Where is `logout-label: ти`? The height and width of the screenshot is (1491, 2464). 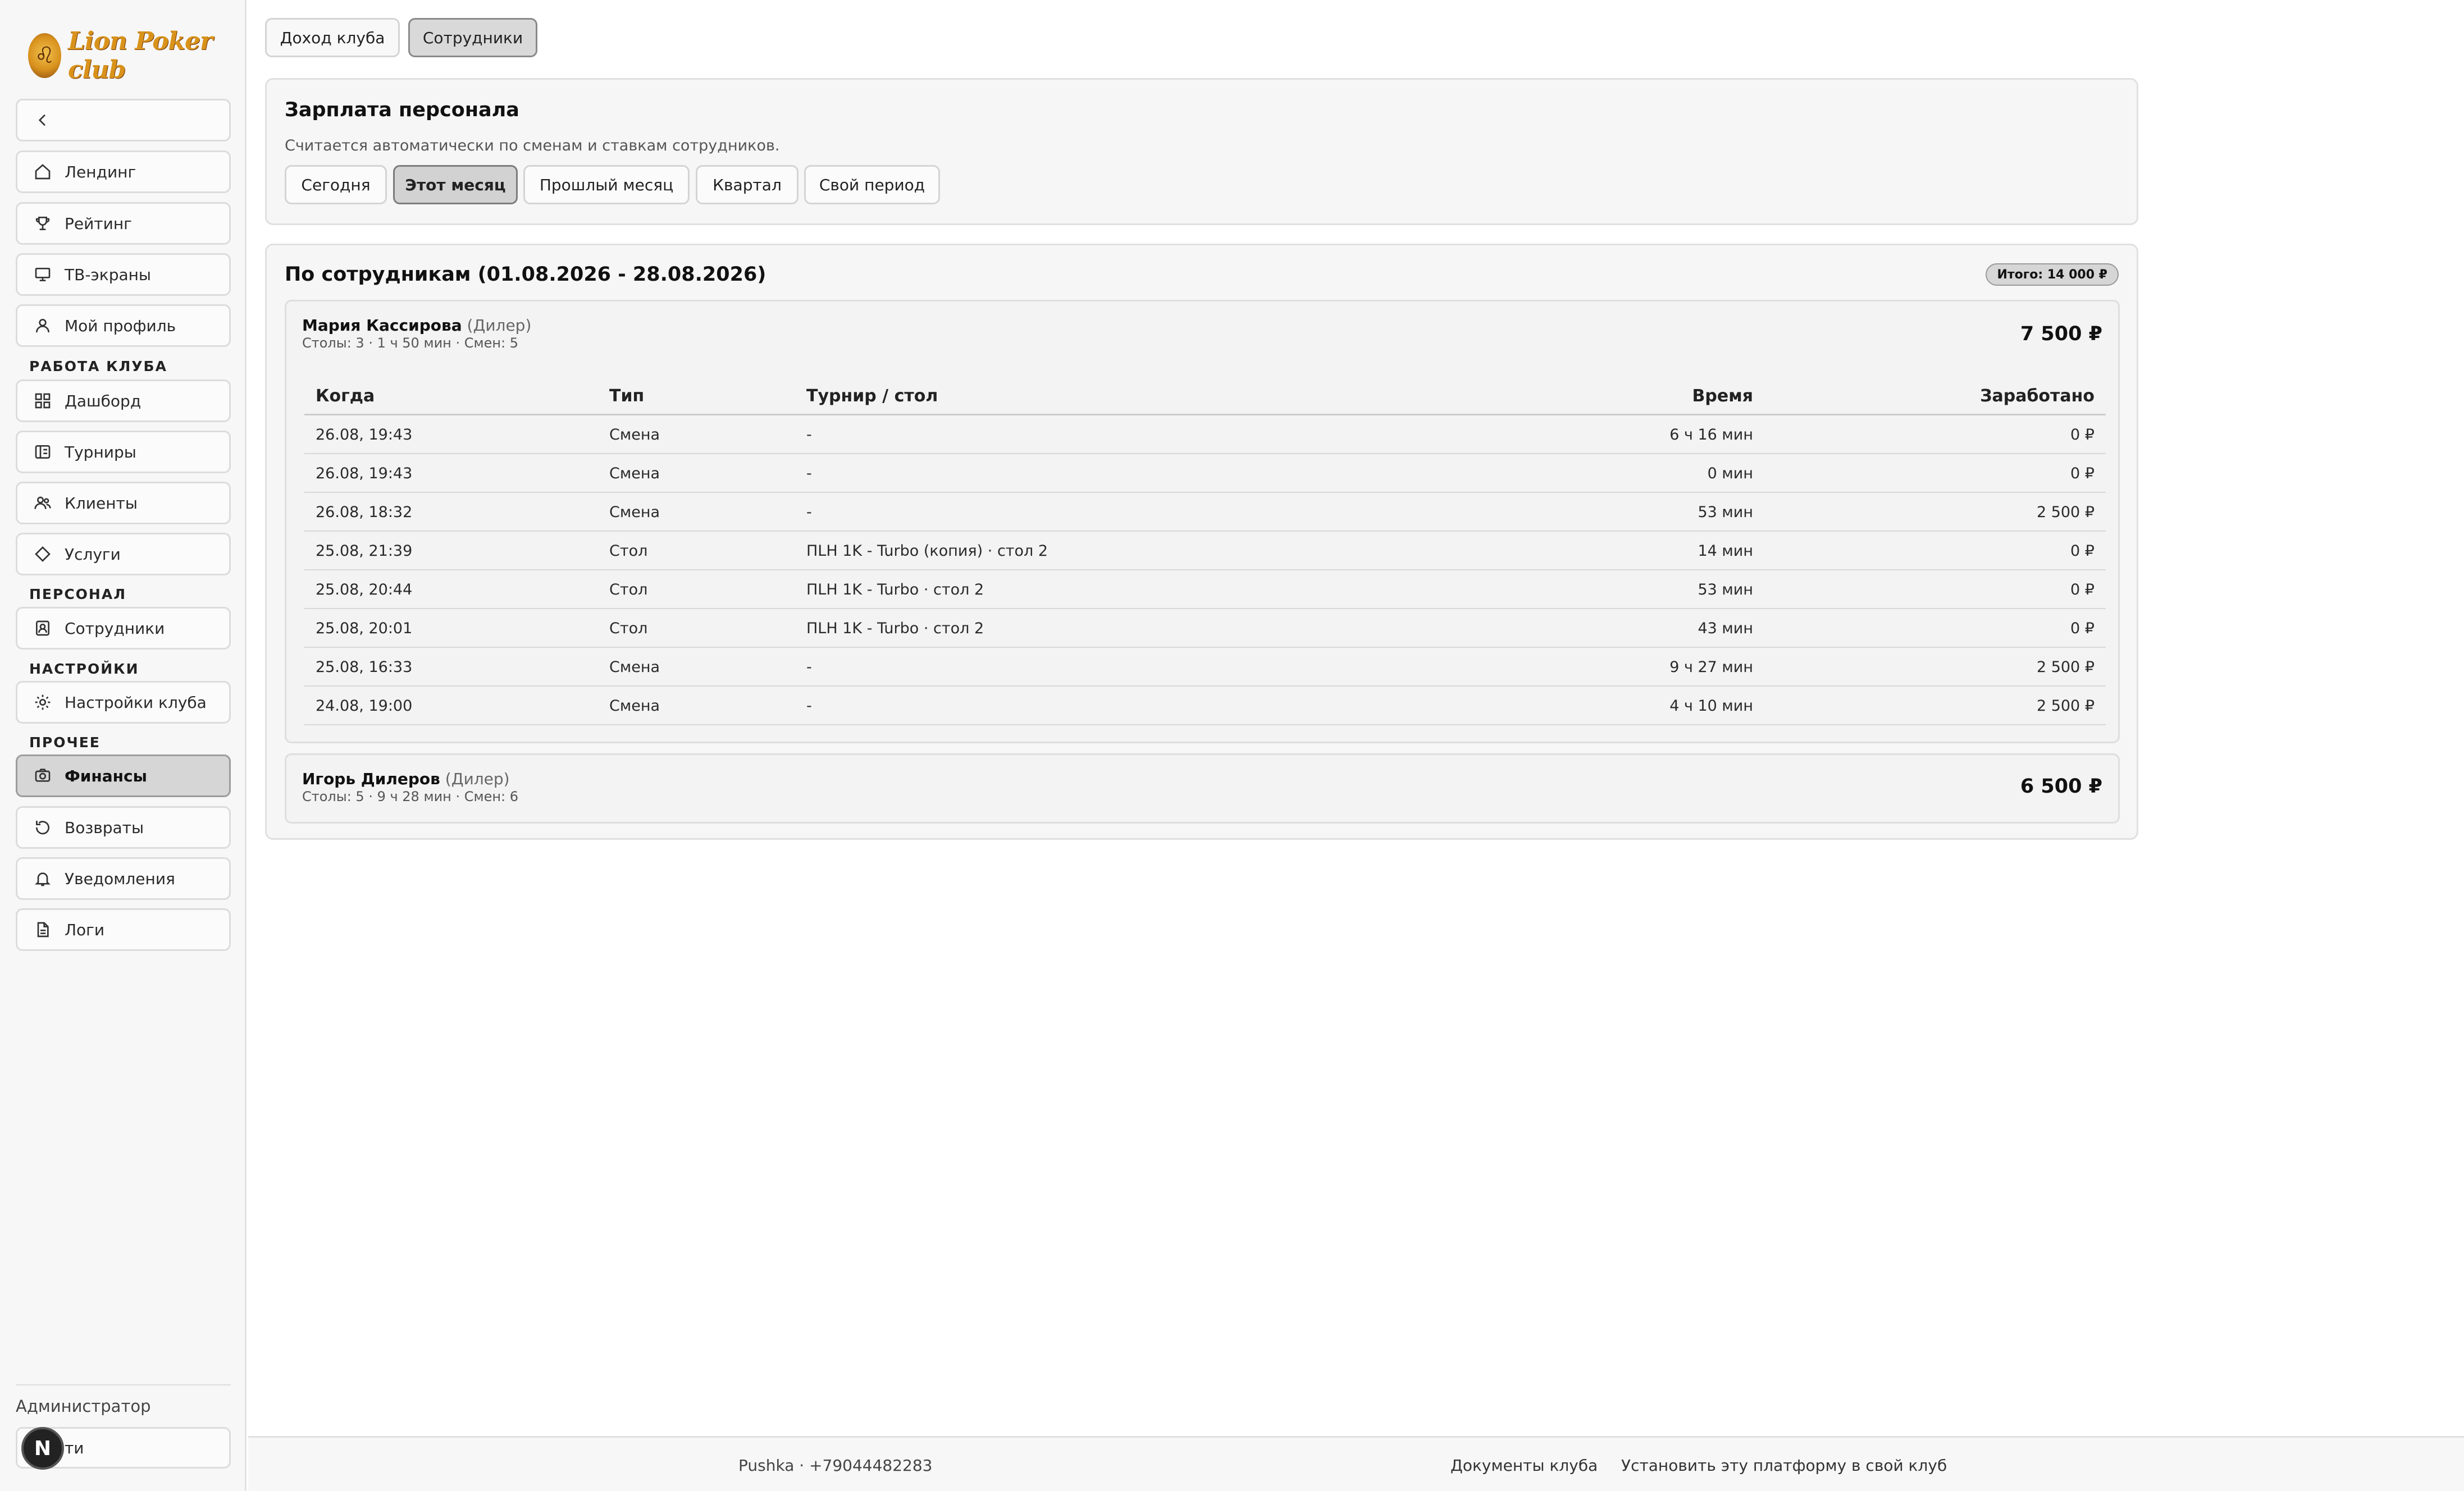
logout-label: ти is located at coordinates (74, 1448).